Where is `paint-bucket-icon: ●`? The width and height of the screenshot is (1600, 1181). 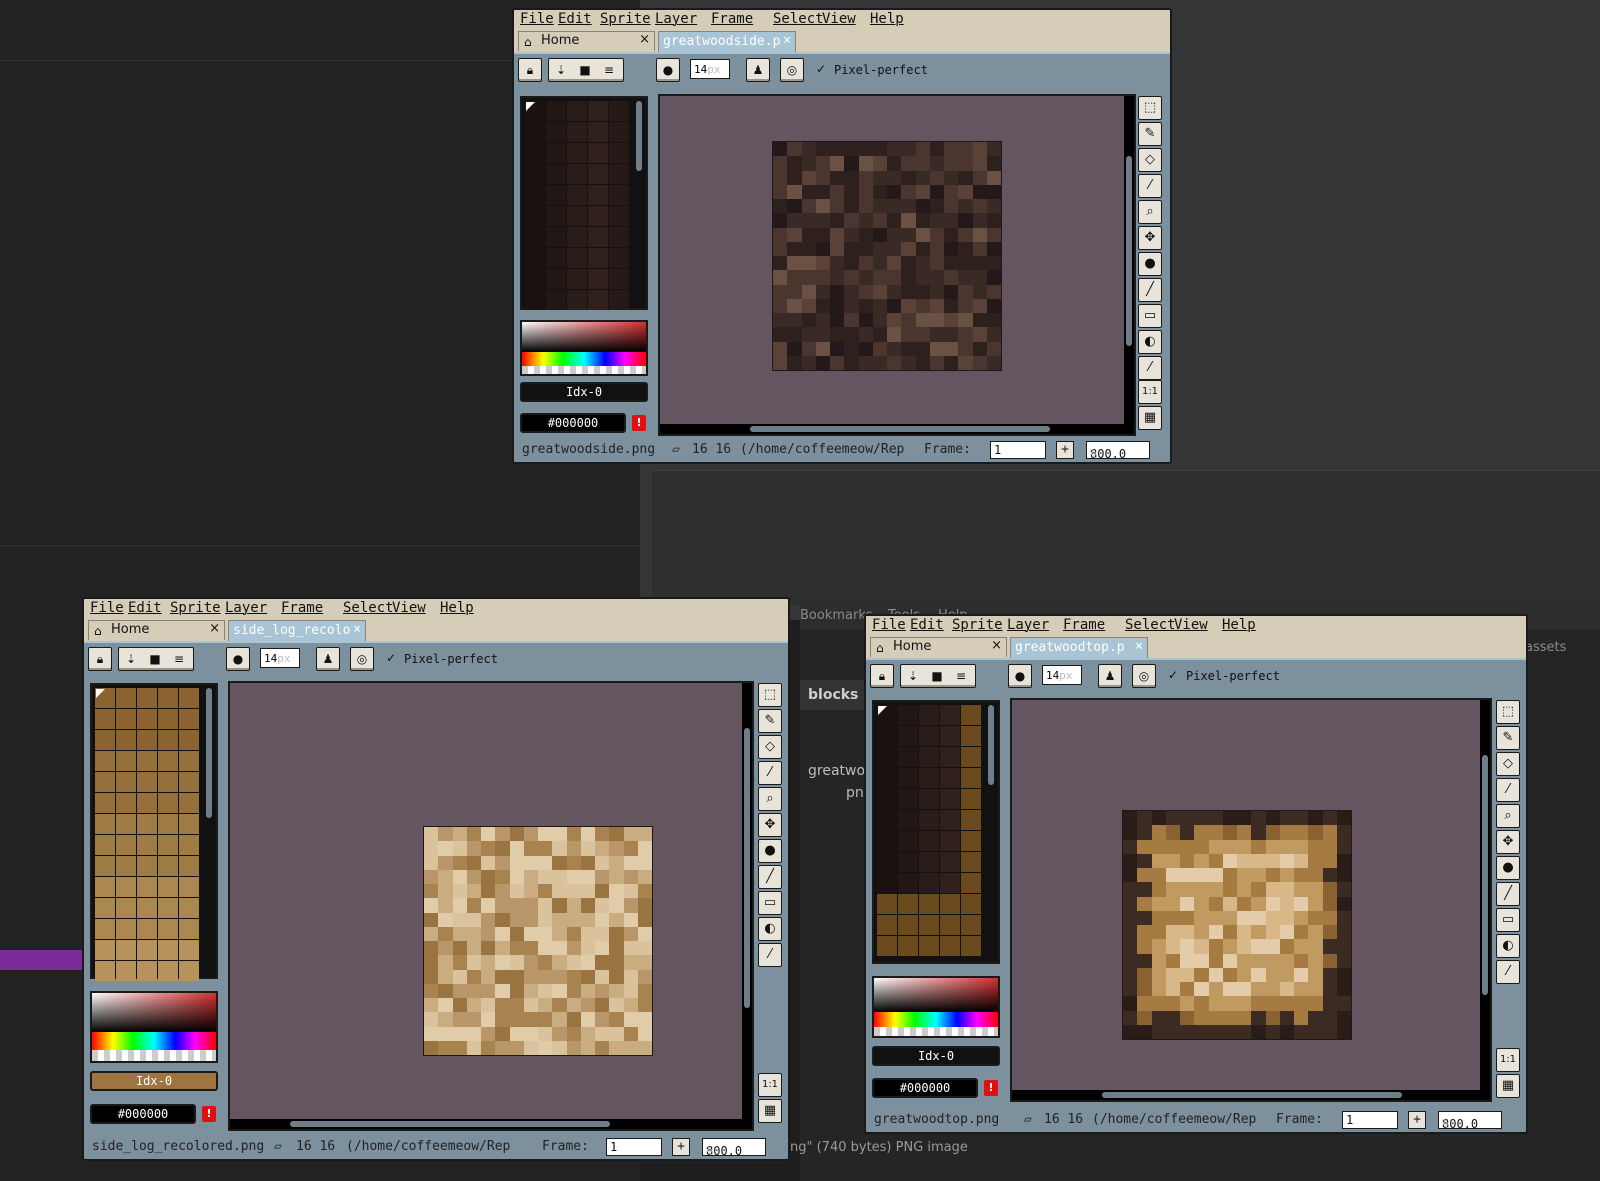
paint-bucket-icon: ● is located at coordinates (770, 851).